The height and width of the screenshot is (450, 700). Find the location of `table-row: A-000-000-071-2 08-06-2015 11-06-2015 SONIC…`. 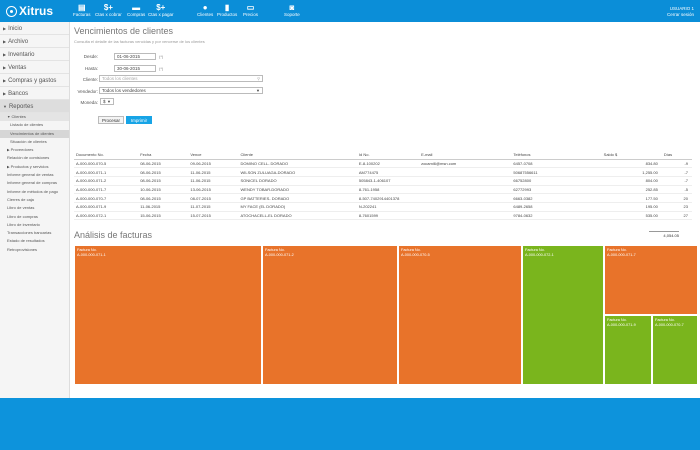

table-row: A-000-000-071-2 08-06-2015 11-06-2015 SONIC… is located at coordinates (383, 181).